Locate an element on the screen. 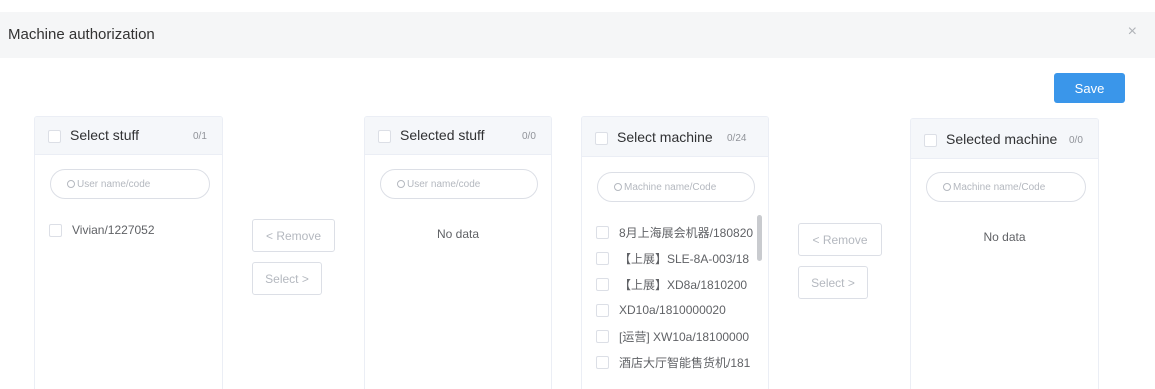 The width and height of the screenshot is (1155, 389). list-item-label: Vivian/1227052 is located at coordinates (113, 230).